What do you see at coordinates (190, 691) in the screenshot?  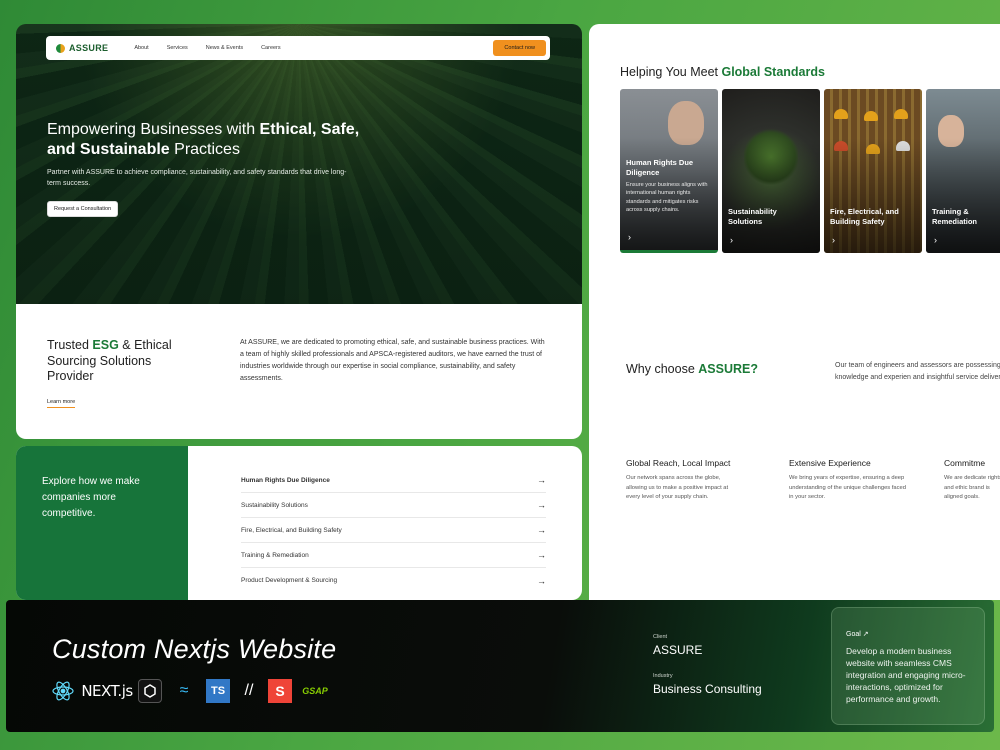 I see `tech-stack: NEXT.js ≈ TS // S GSAP` at bounding box center [190, 691].